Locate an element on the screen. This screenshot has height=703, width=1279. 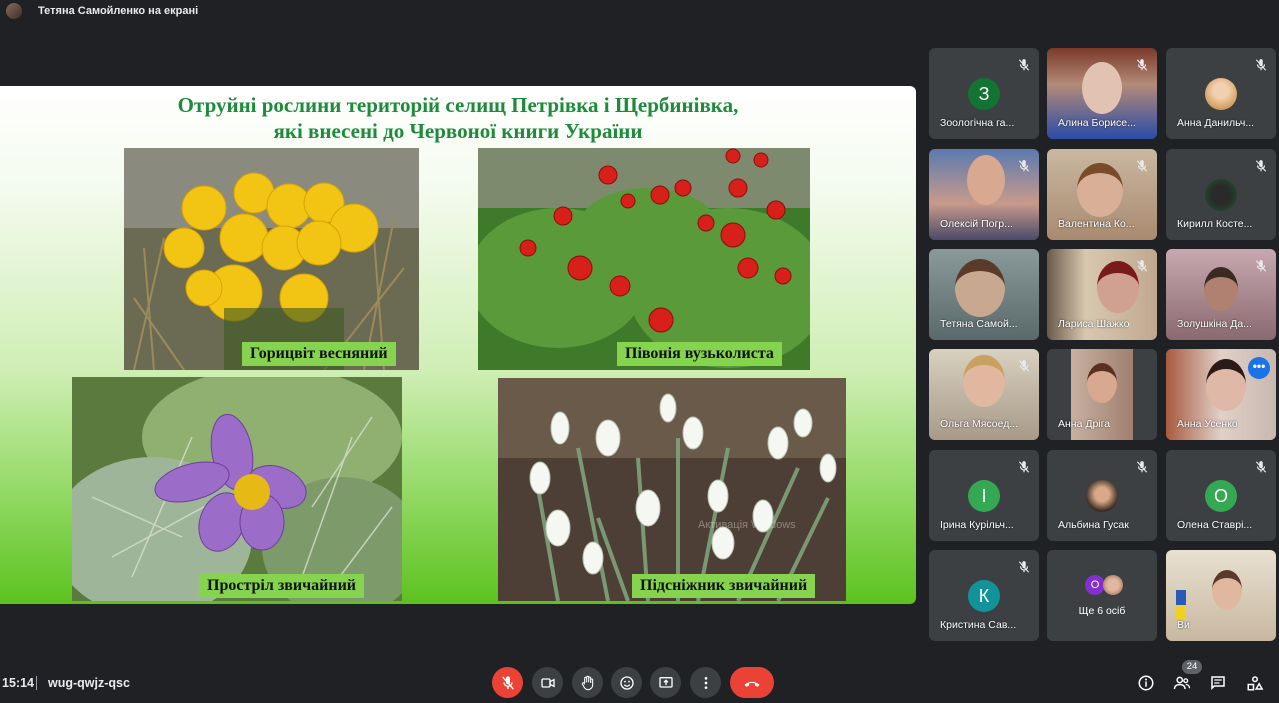
photo-peony is located at coordinates (644, 259).